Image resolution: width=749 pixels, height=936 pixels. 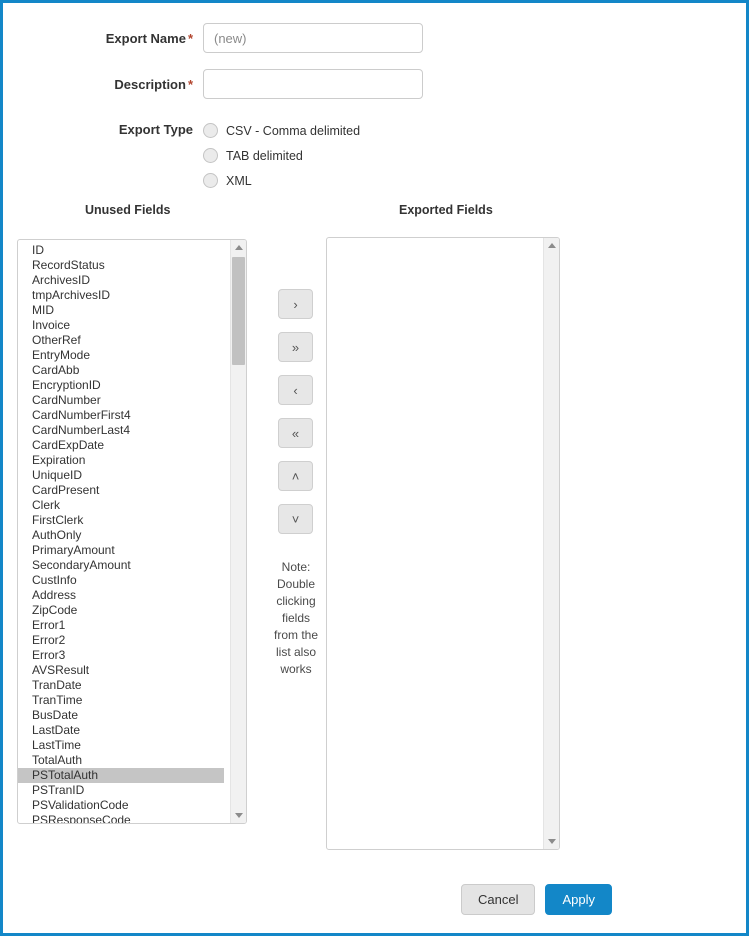 I want to click on list-item: Error3, so click(x=128, y=655).